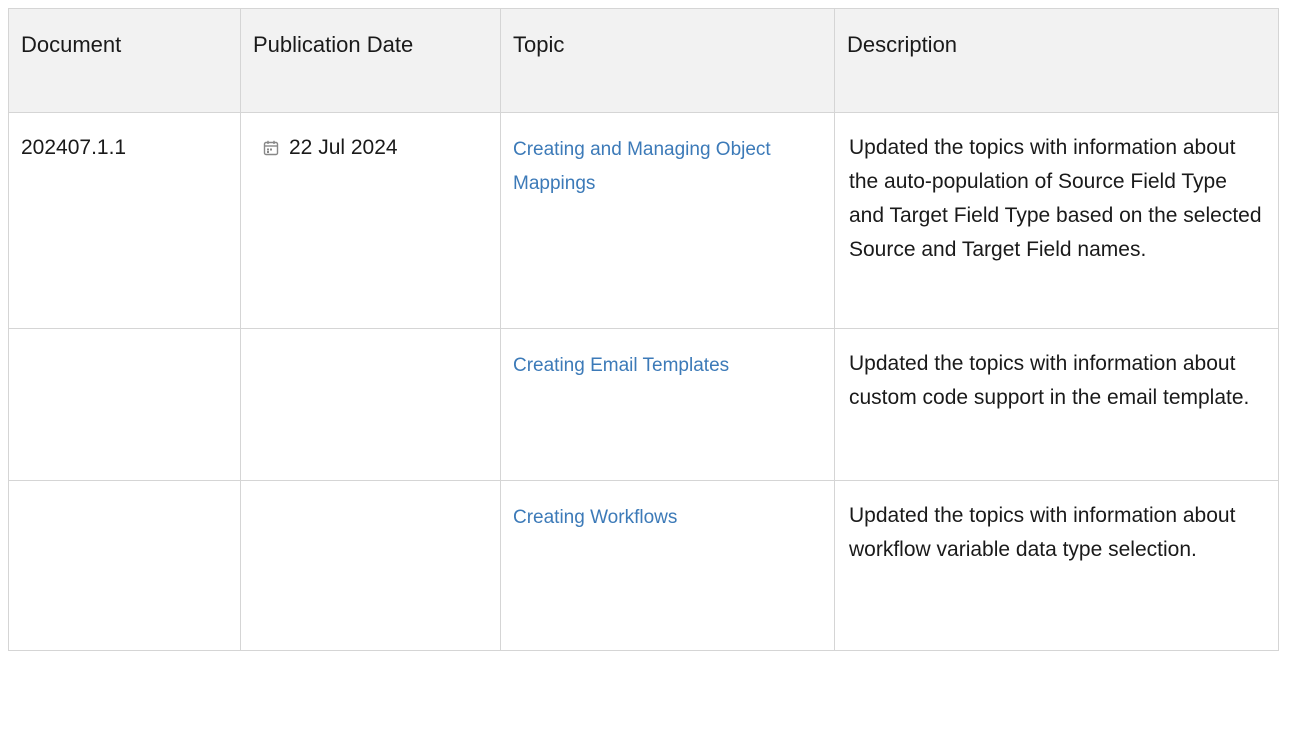 This screenshot has height=751, width=1290. Describe the element at coordinates (667, 220) in the screenshot. I see `topic-cell: Creating and Managing Object Mappings` at that location.